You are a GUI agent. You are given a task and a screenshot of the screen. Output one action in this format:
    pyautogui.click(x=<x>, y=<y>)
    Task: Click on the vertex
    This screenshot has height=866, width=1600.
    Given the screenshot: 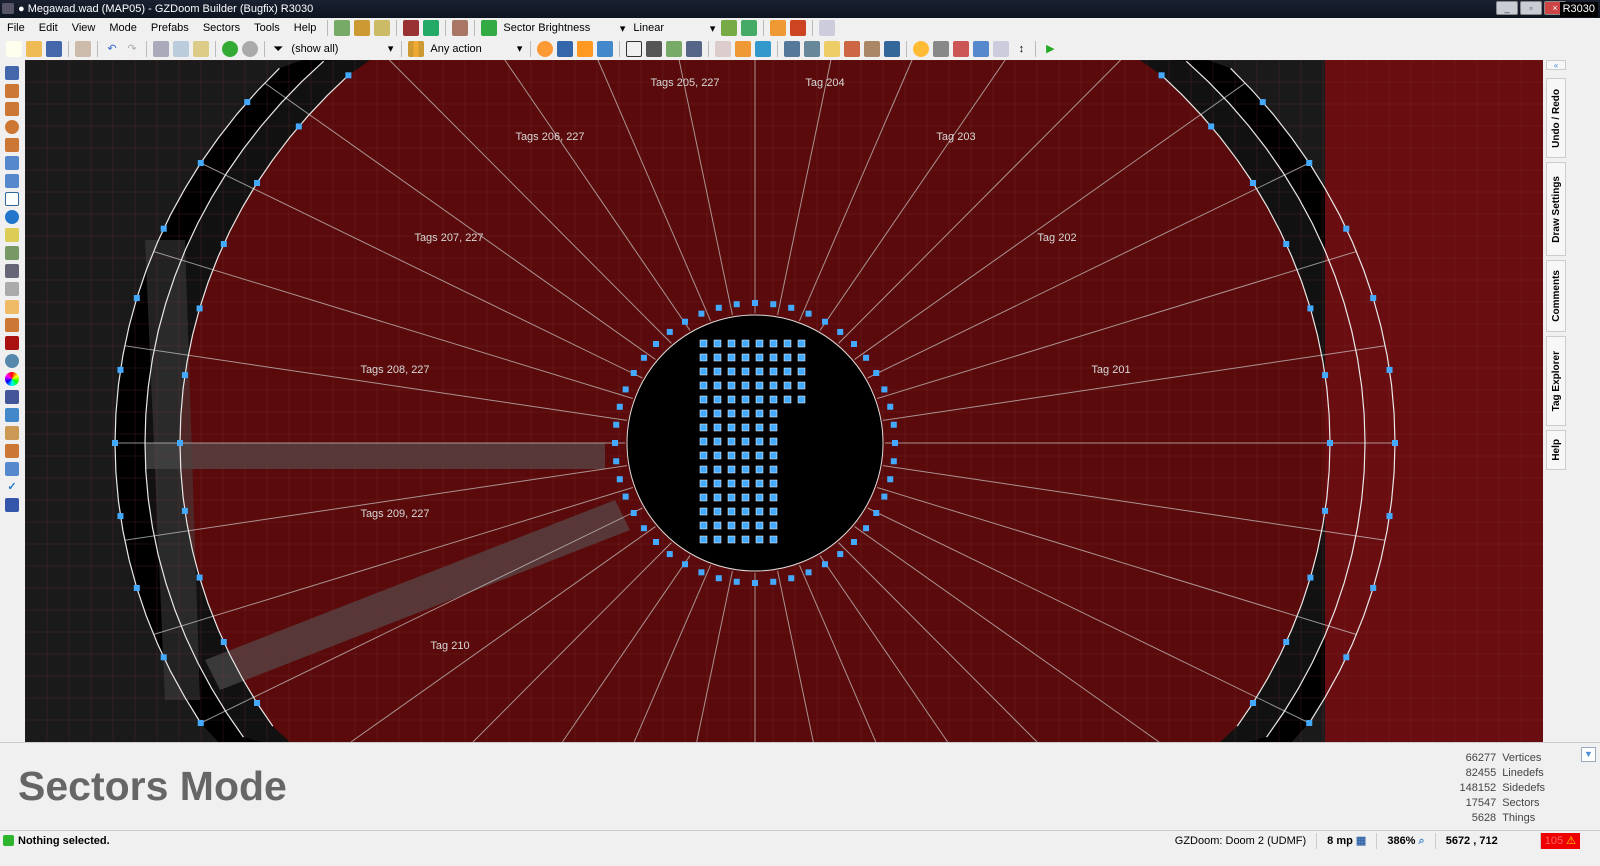 What is the action you would take?
    pyautogui.click(x=1325, y=375)
    